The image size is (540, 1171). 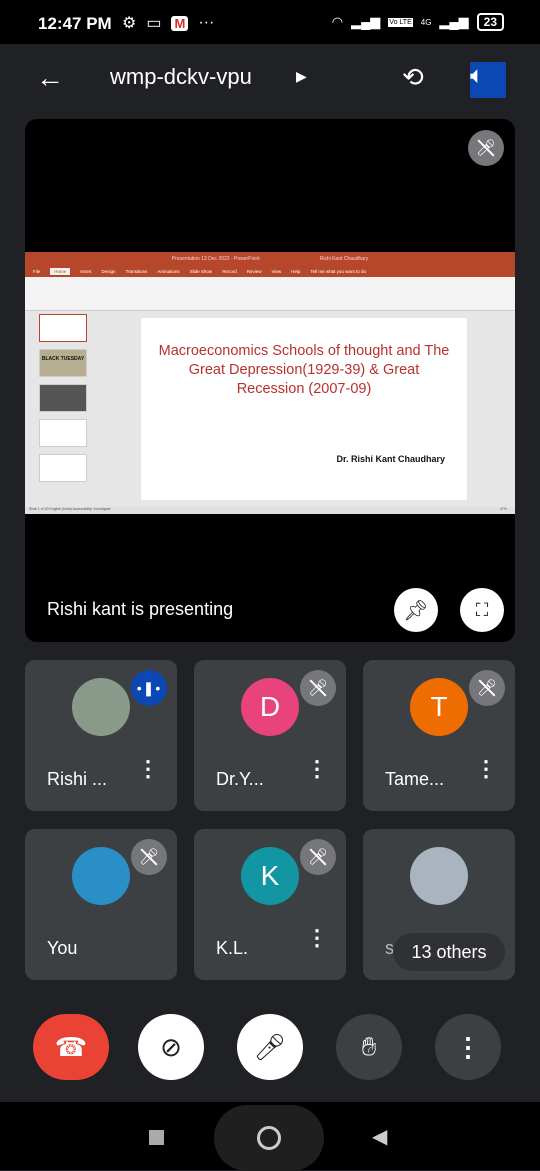 I want to click on ppt-window-title: Presentation 13 Dec 2022 - PowerPoint, so click(x=215, y=259).